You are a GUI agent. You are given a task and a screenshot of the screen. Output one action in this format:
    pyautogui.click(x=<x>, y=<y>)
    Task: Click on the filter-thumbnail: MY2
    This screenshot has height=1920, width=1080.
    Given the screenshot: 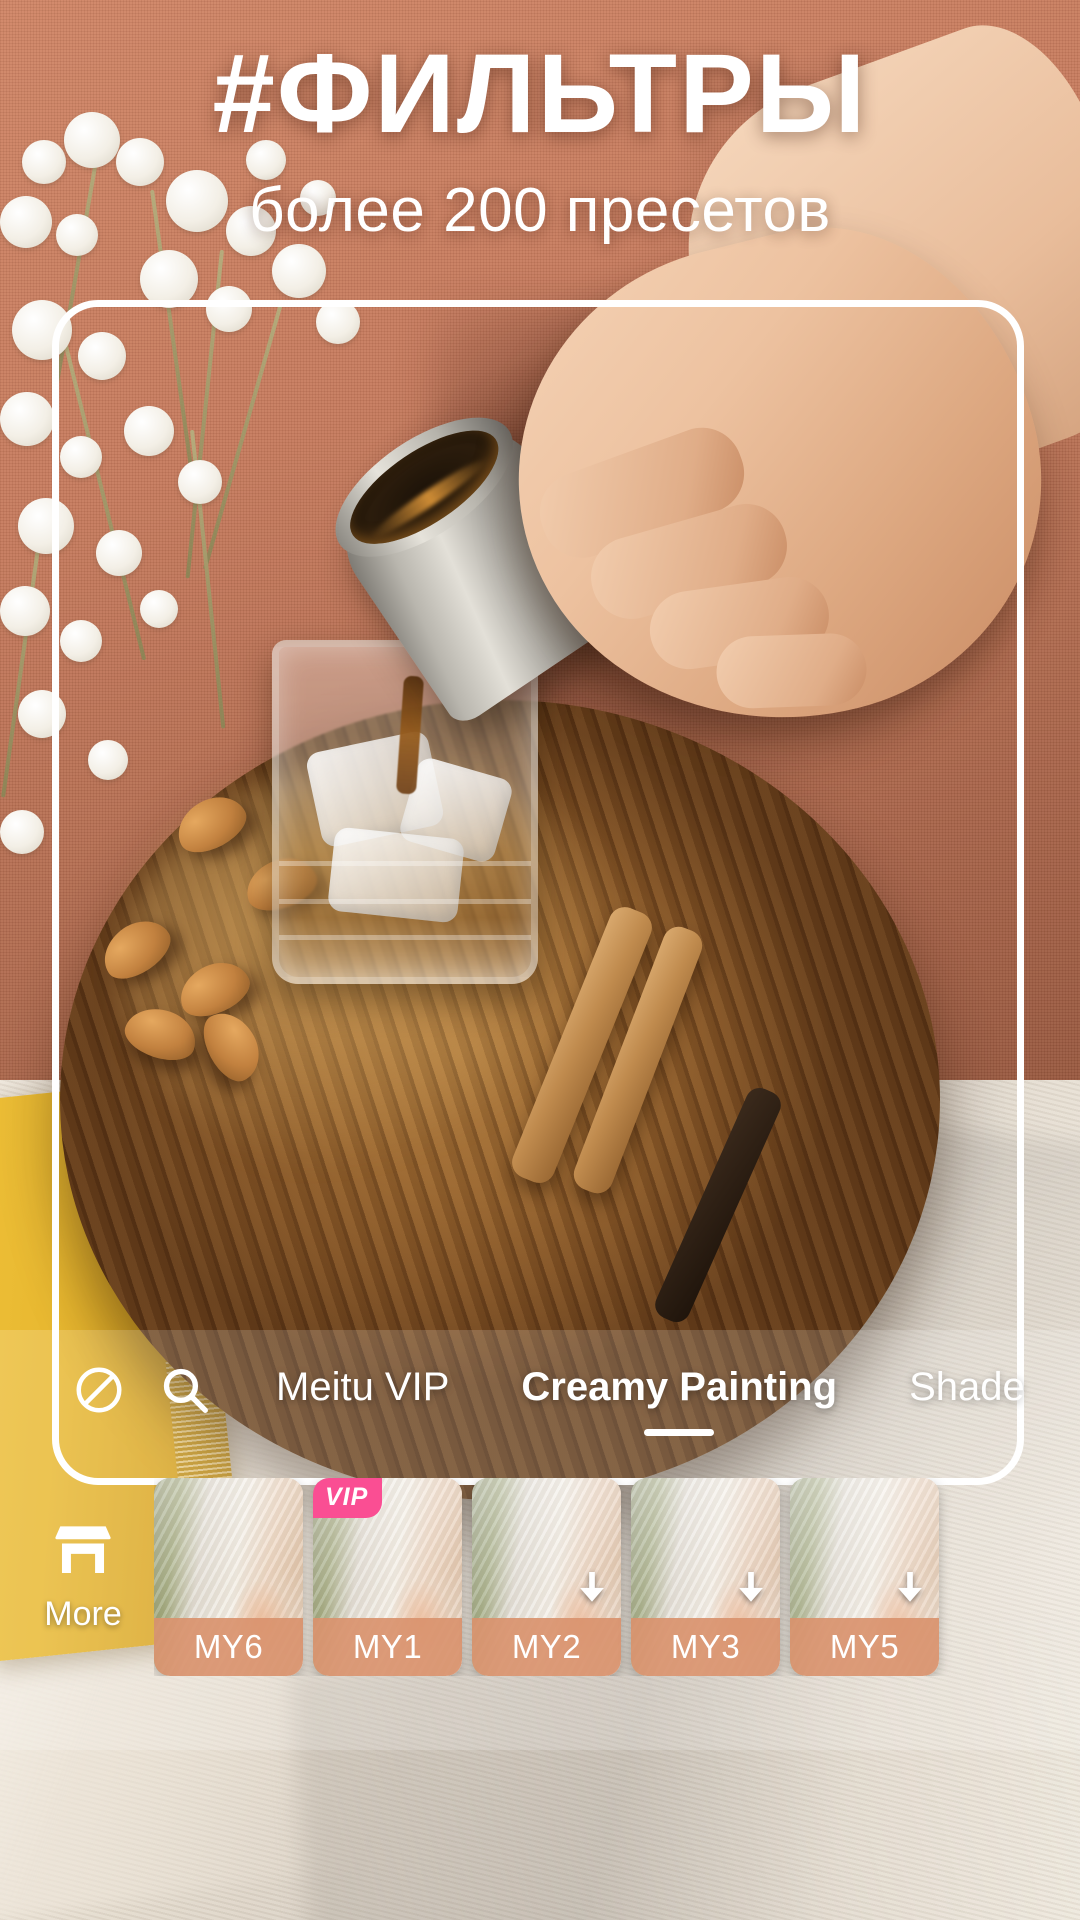 What is the action you would take?
    pyautogui.click(x=546, y=1577)
    